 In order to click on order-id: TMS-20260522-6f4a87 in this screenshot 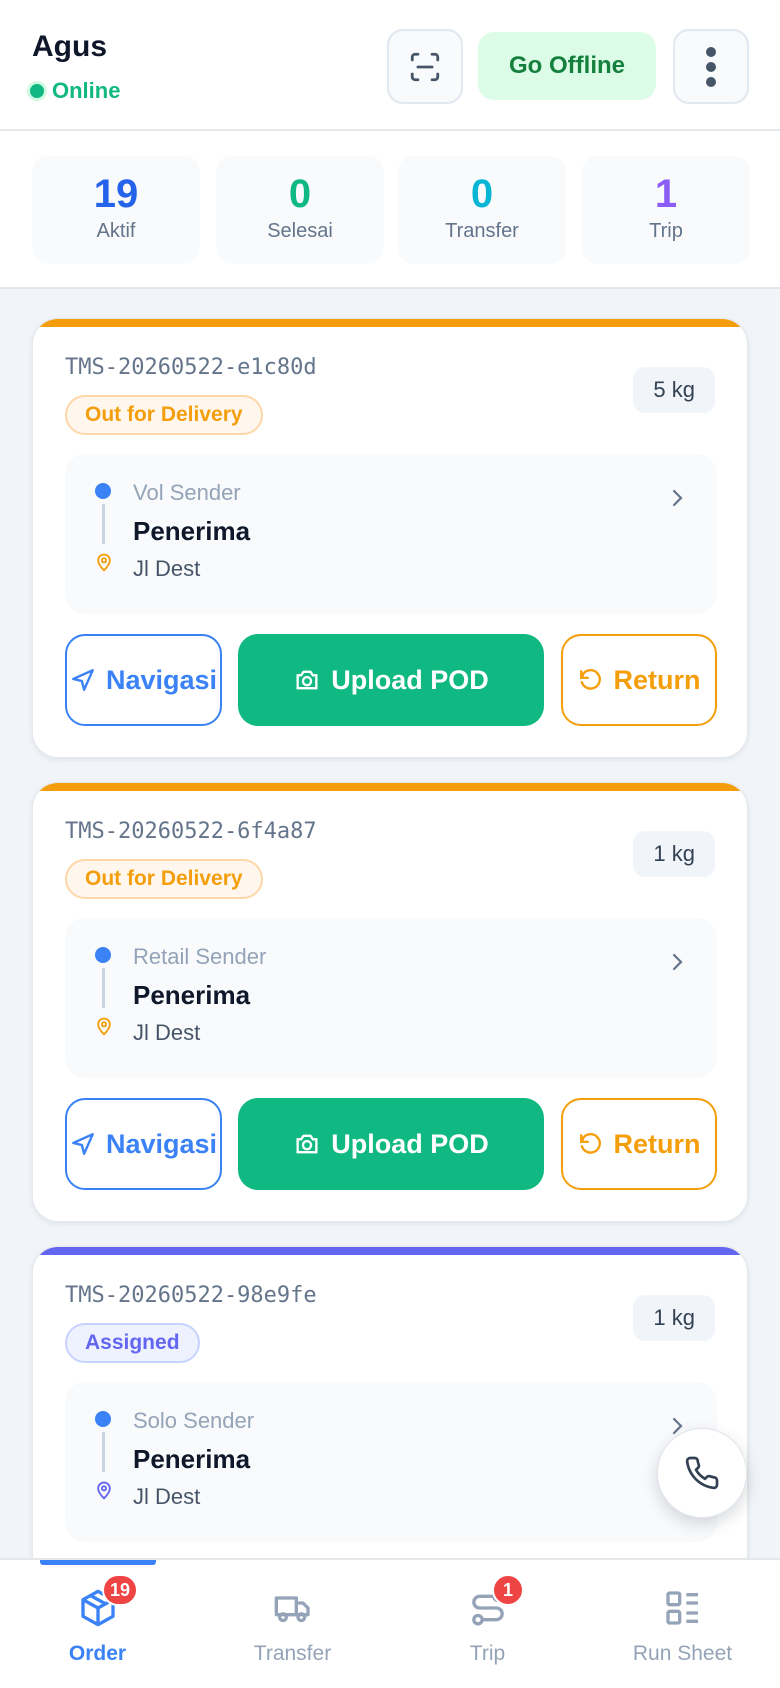, I will do `click(191, 831)`.